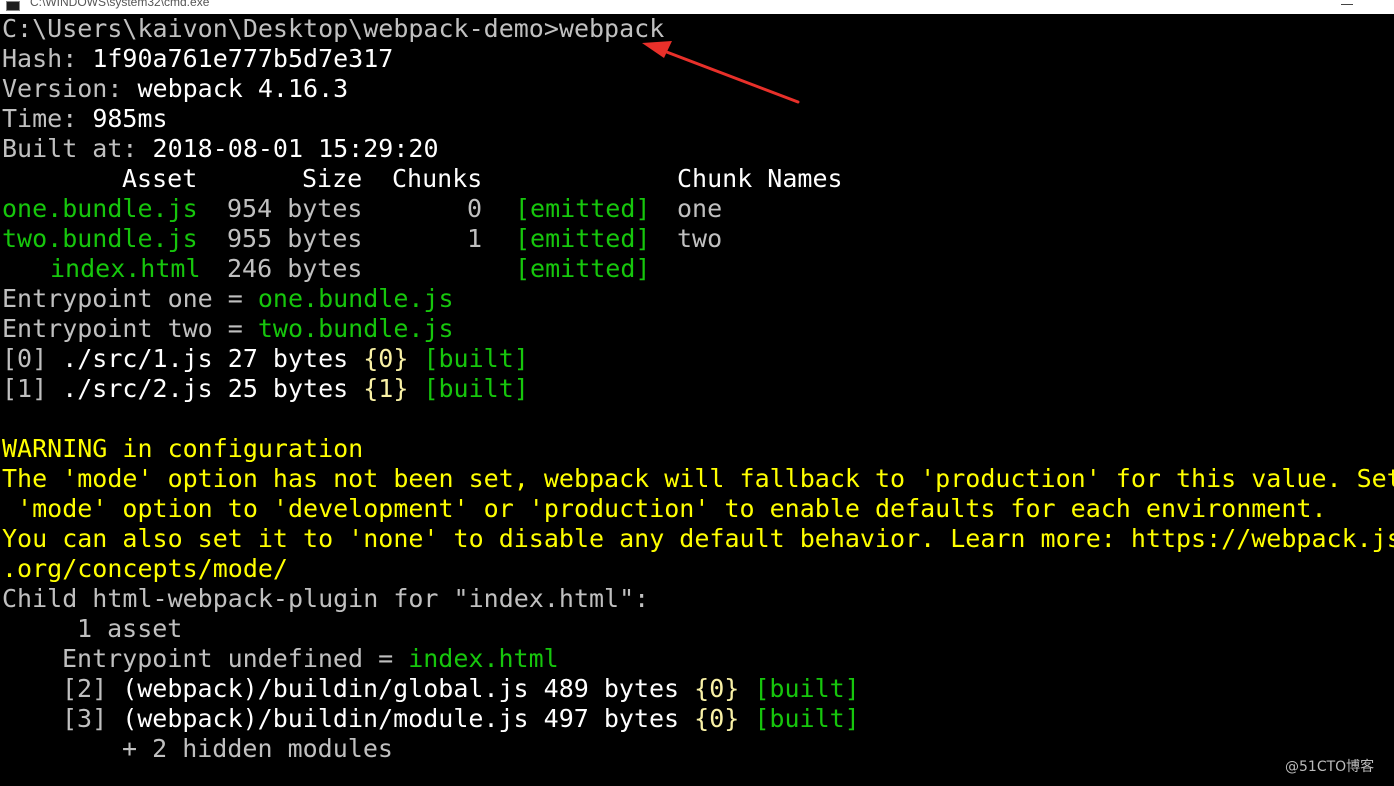 The width and height of the screenshot is (1394, 786). I want to click on table-row: index.html 246 bytes [emitted], so click(698, 269).